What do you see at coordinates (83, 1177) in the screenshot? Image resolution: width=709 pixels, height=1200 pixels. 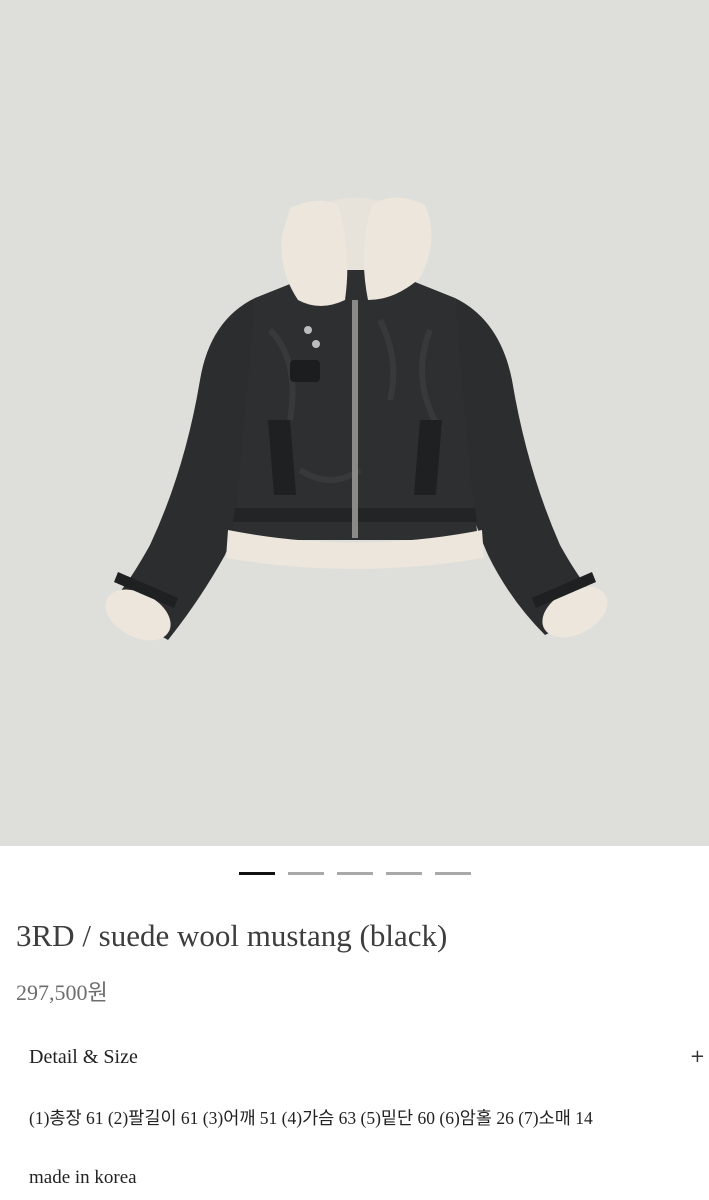 I see `origin-text: made in korea` at bounding box center [83, 1177].